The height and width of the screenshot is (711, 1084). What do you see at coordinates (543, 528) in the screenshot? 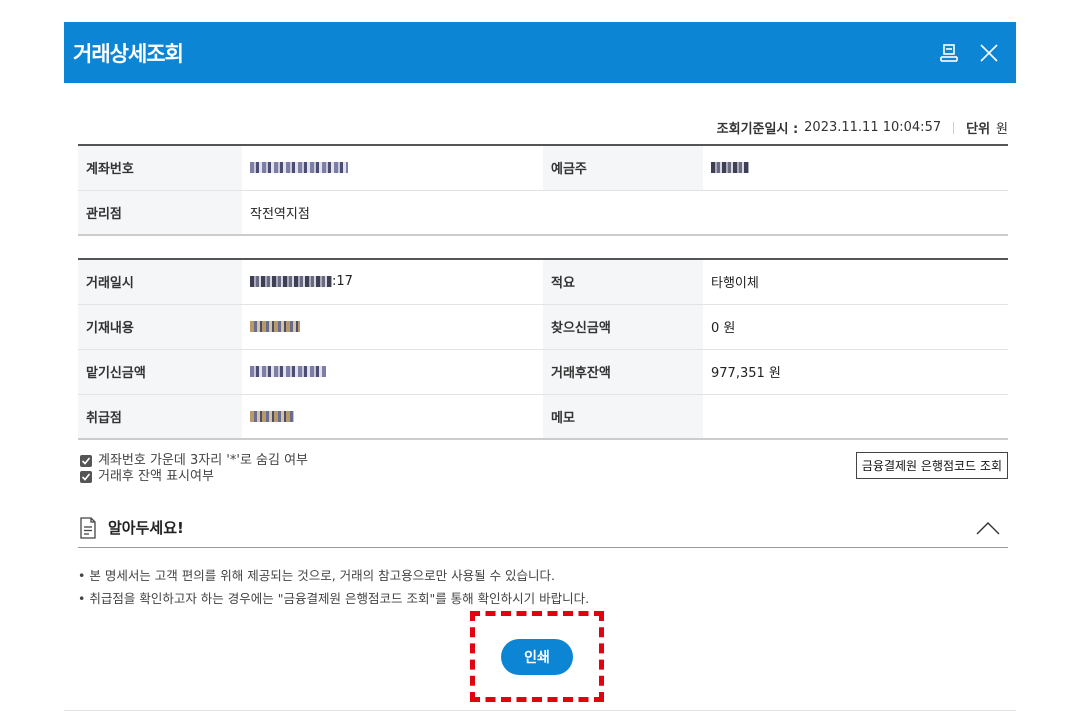
I see `notice-header: 알아두세요!` at bounding box center [543, 528].